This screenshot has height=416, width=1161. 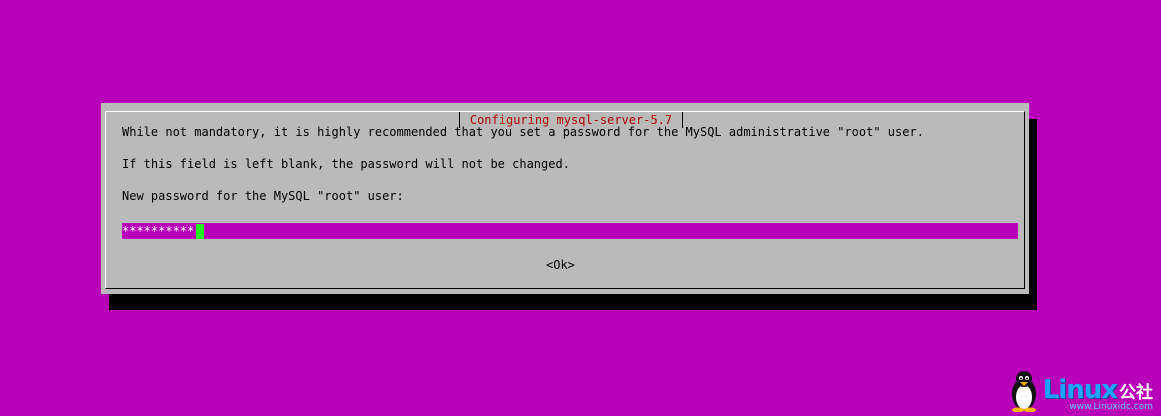 I want to click on ok-button: <Ok>, so click(x=560, y=265).